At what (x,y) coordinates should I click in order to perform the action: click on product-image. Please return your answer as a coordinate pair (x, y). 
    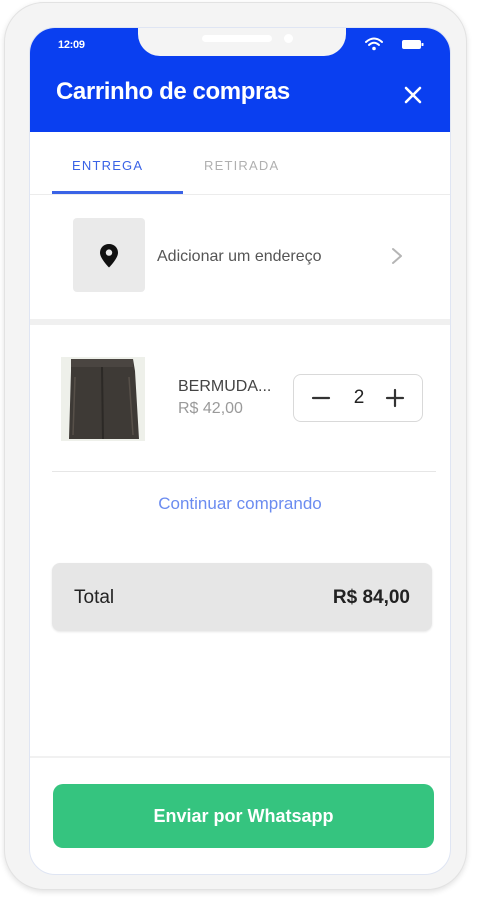
    Looking at the image, I should click on (103, 399).